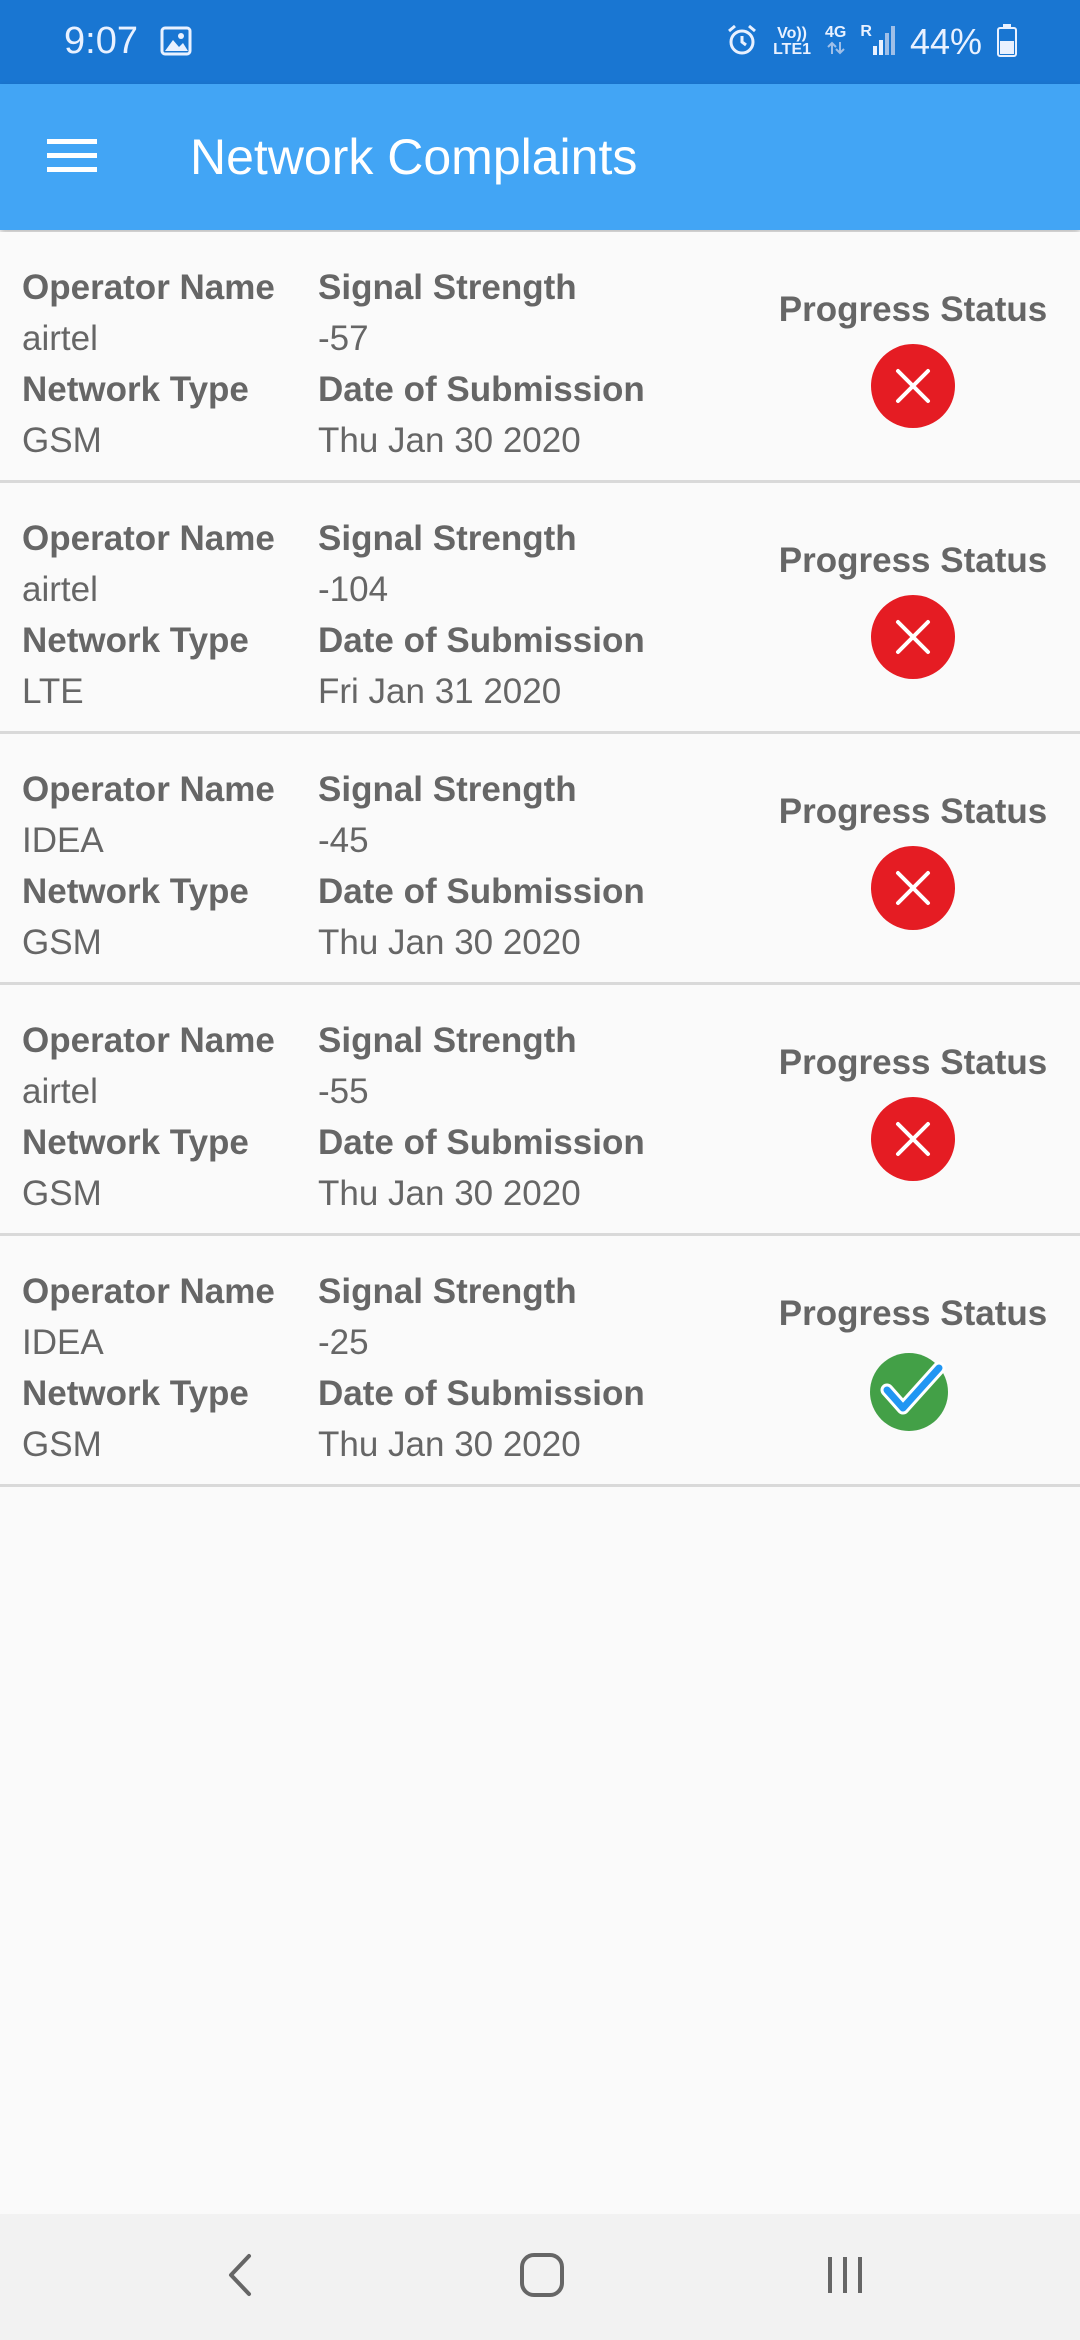 This screenshot has height=2340, width=1080. What do you see at coordinates (945, 41) in the screenshot?
I see `battery-percent: 44%` at bounding box center [945, 41].